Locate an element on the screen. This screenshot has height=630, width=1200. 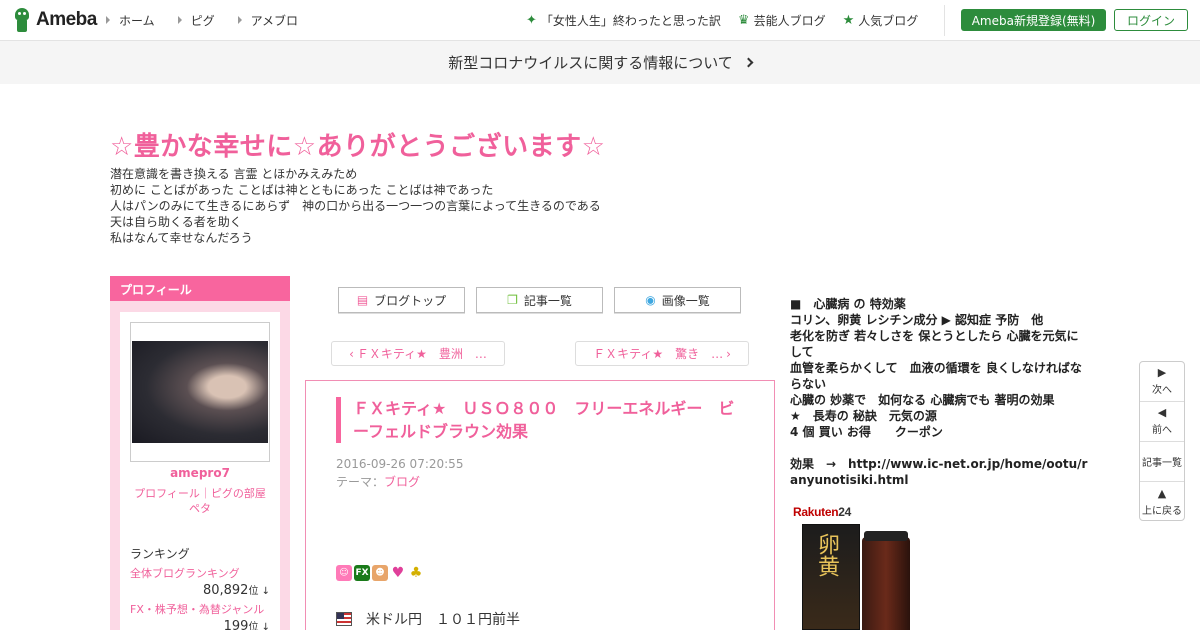
ranking-overall-number: 80,892 is located at coordinates (225, 590).